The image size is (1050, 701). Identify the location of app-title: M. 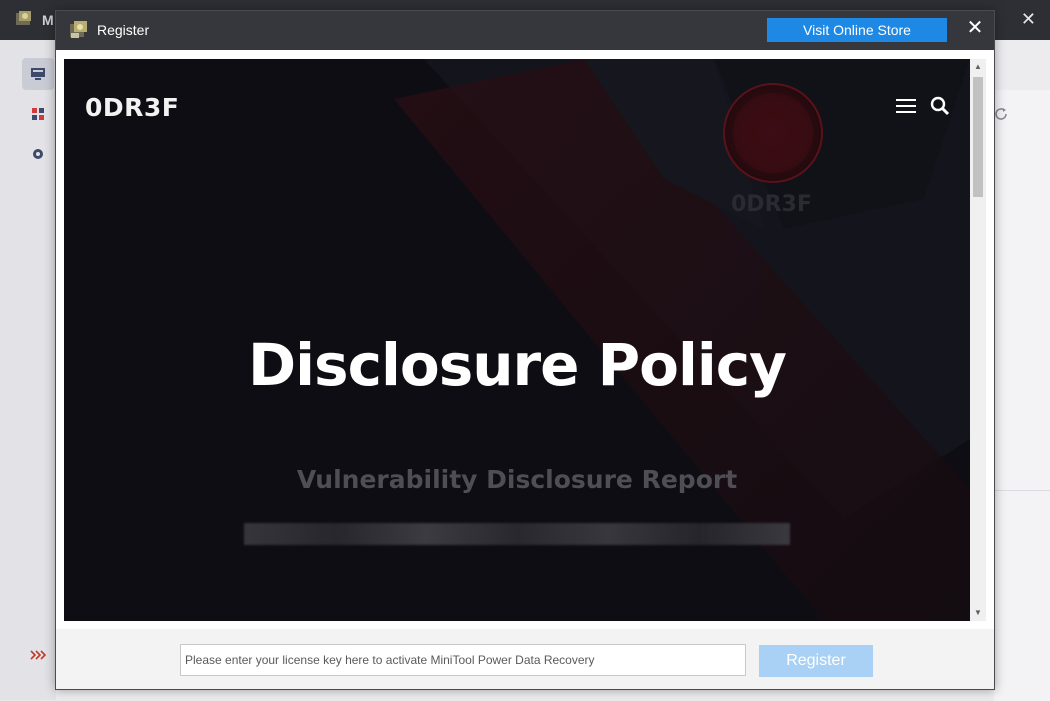
(48, 20).